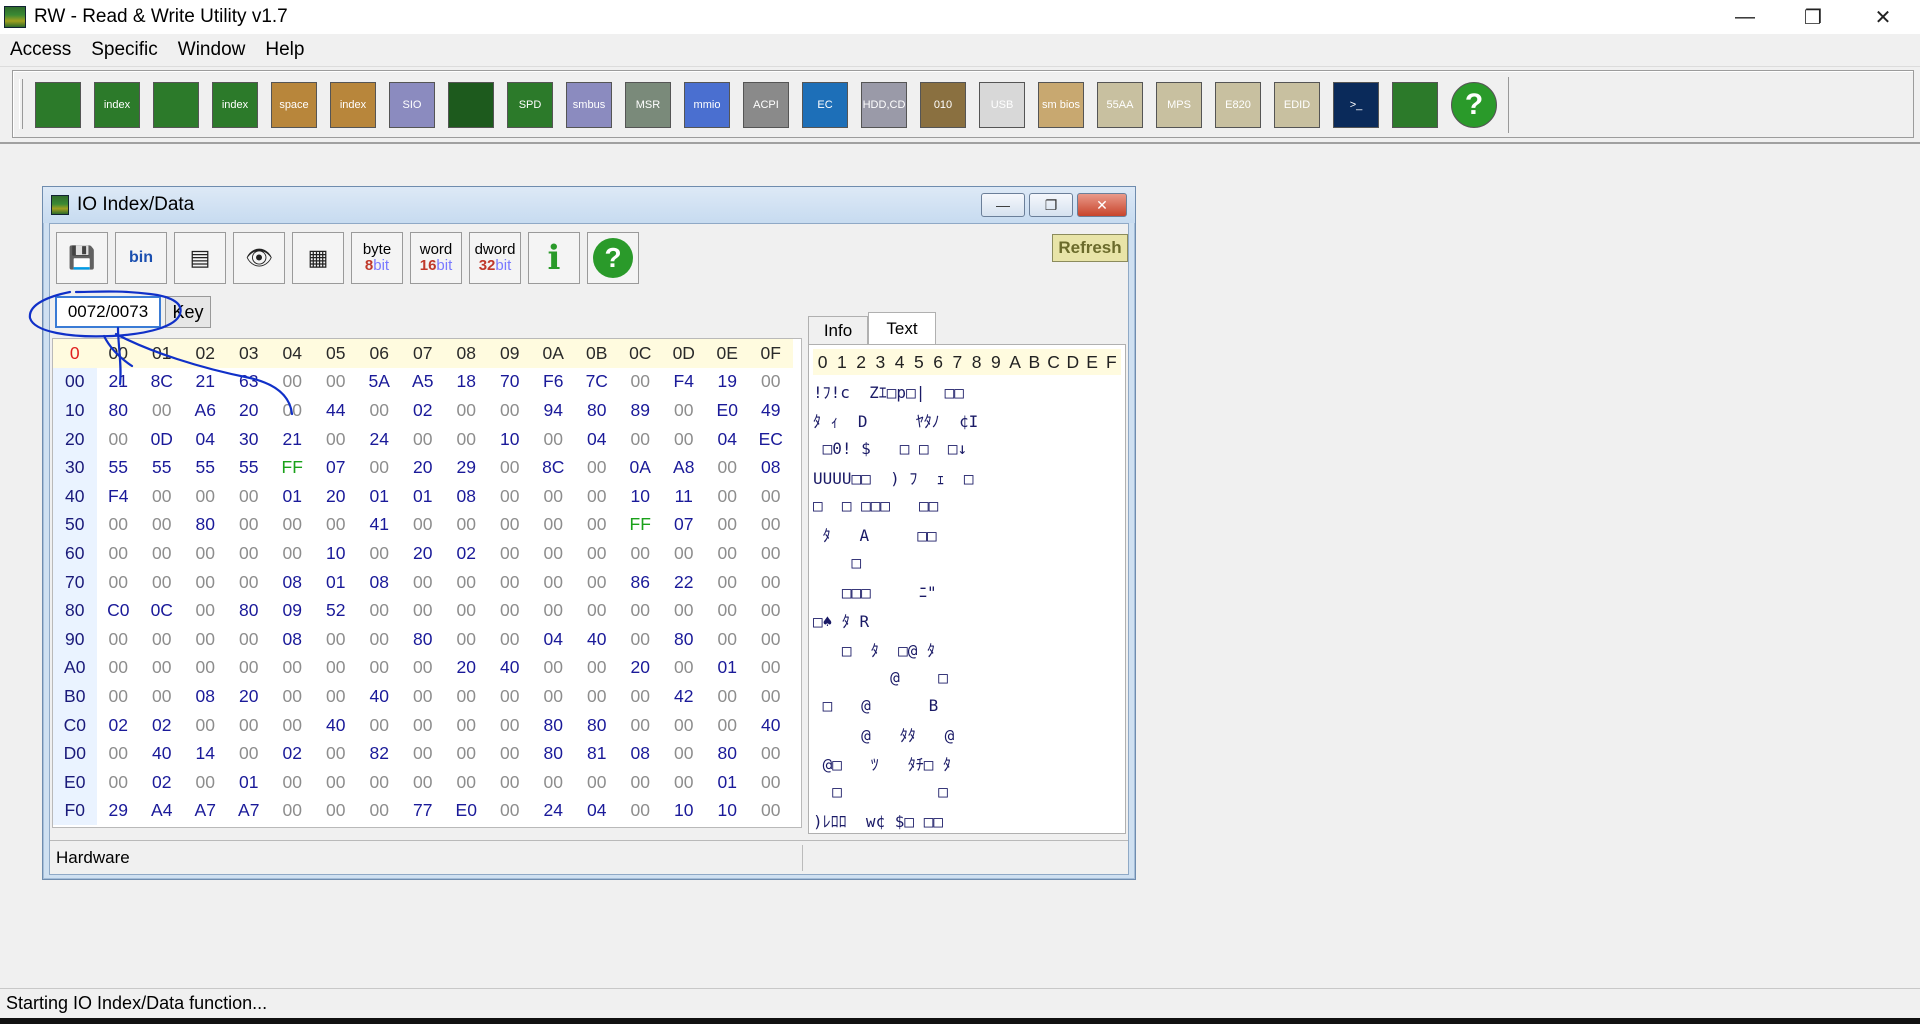 Image resolution: width=1920 pixels, height=1024 pixels. I want to click on tab-info: Info, so click(838, 330).